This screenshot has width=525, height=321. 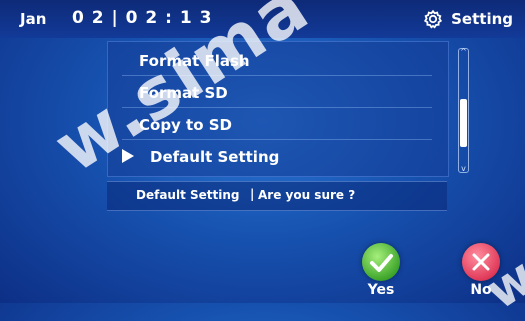 I want to click on setting-header: Setting, so click(x=468, y=19).